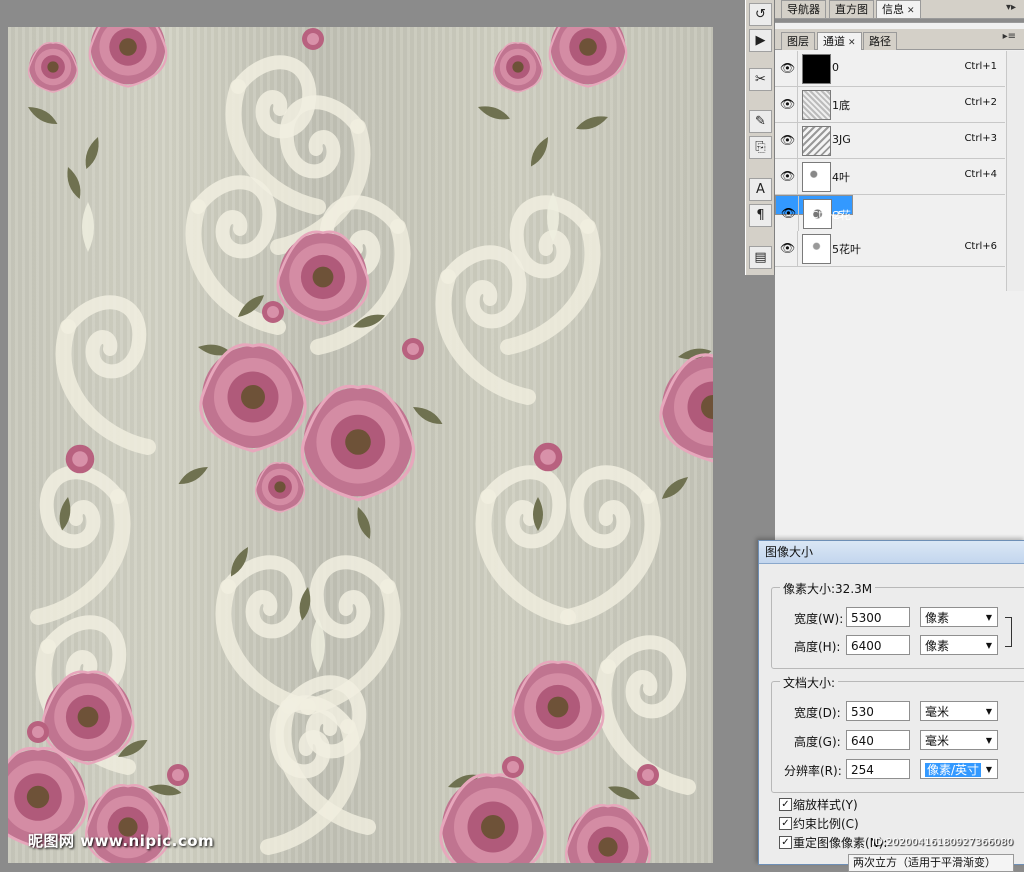 Image resolution: width=1024 pixels, height=872 pixels. I want to click on dialog-title: 图像大小, so click(891, 552).